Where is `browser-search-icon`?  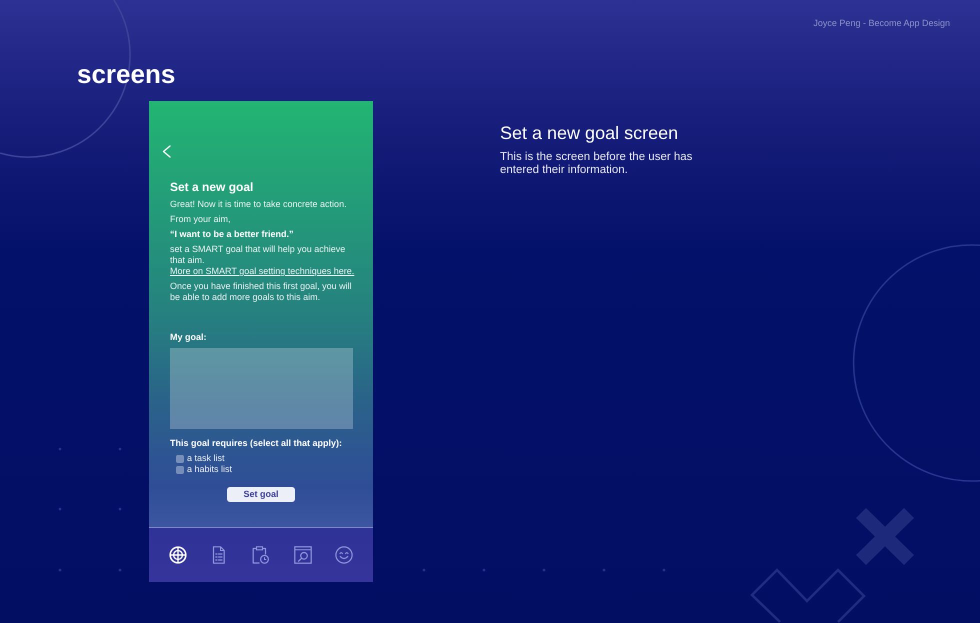 browser-search-icon is located at coordinates (303, 555).